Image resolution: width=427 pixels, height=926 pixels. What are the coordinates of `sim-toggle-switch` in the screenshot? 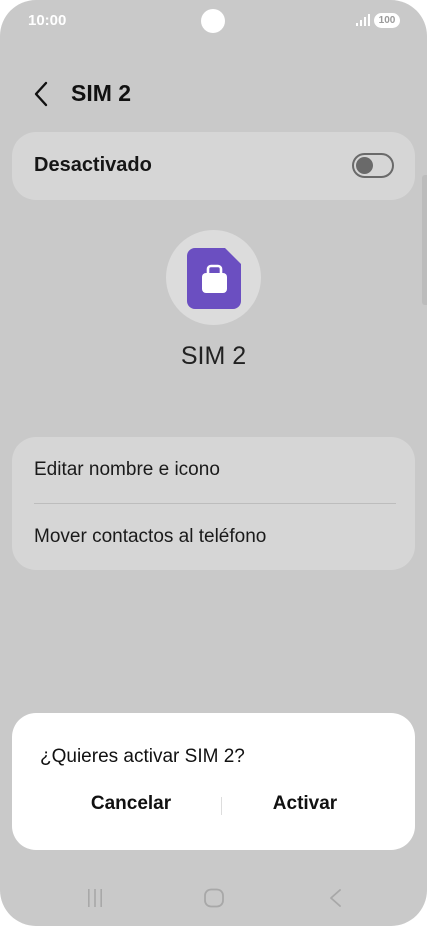 It's located at (373, 165).